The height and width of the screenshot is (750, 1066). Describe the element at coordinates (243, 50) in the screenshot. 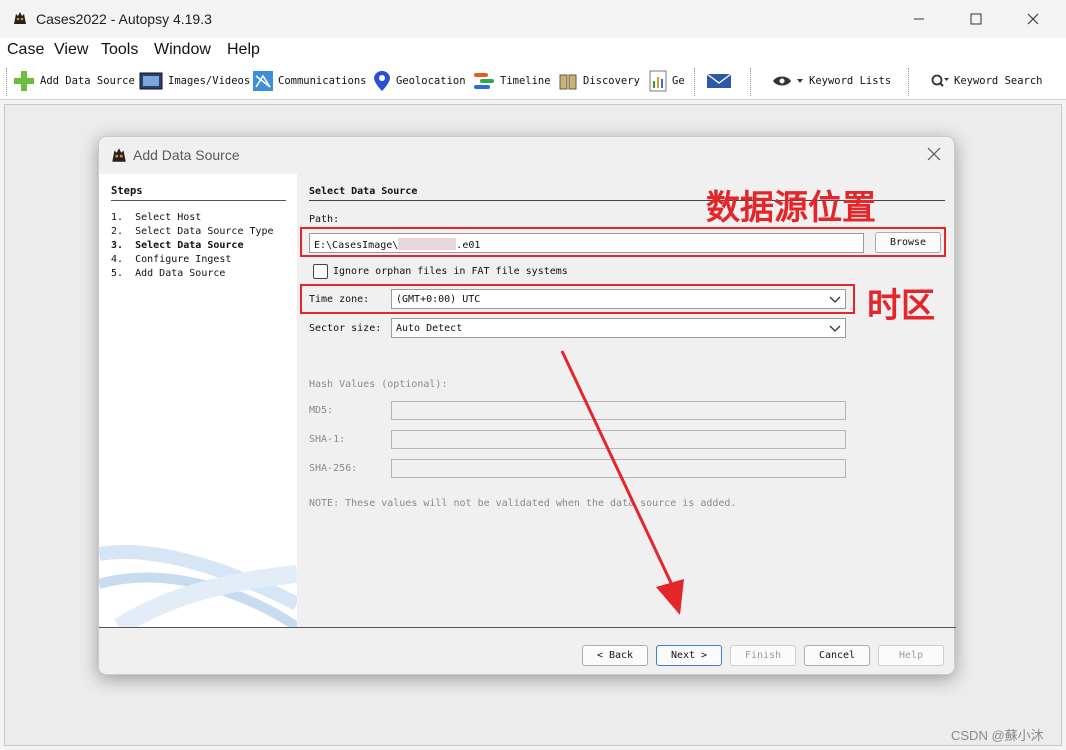

I see `menu-help: Help` at that location.